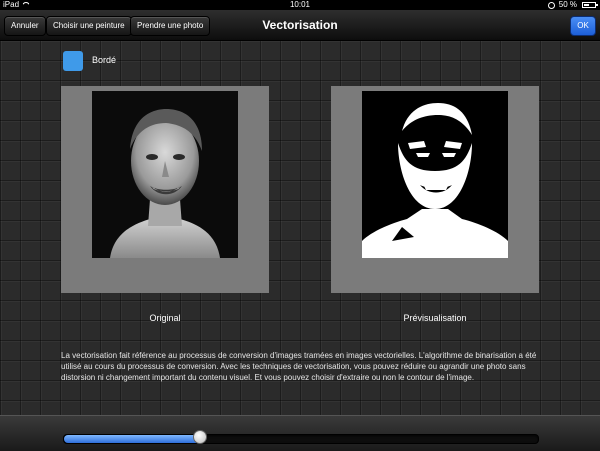 This screenshot has width=600, height=451. Describe the element at coordinates (590, 5) in the screenshot. I see `battery-icon` at that location.